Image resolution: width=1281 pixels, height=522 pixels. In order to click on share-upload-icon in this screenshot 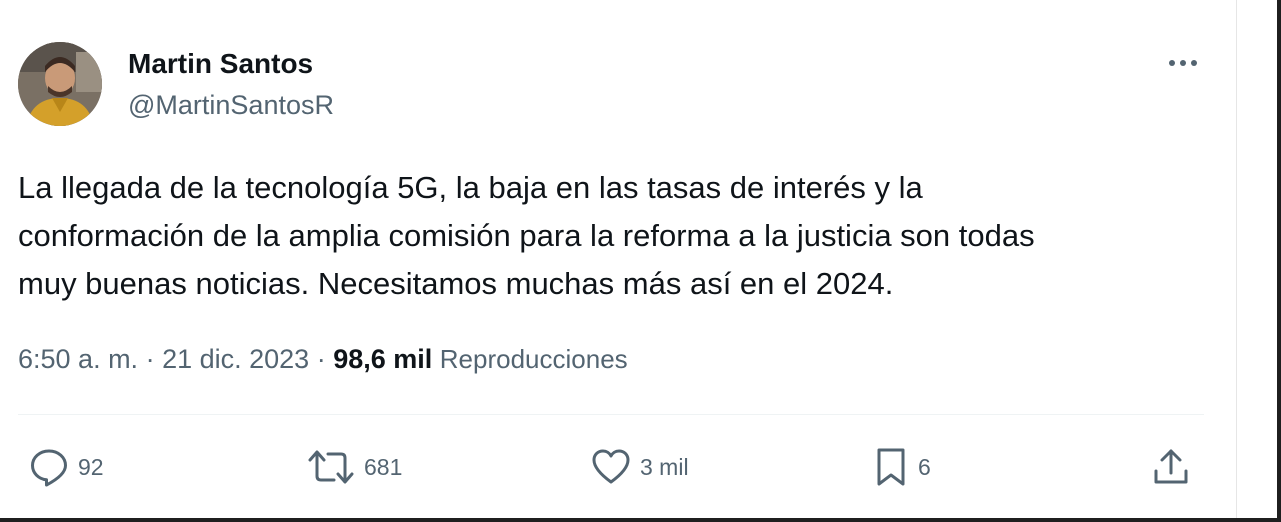, I will do `click(1171, 466)`.